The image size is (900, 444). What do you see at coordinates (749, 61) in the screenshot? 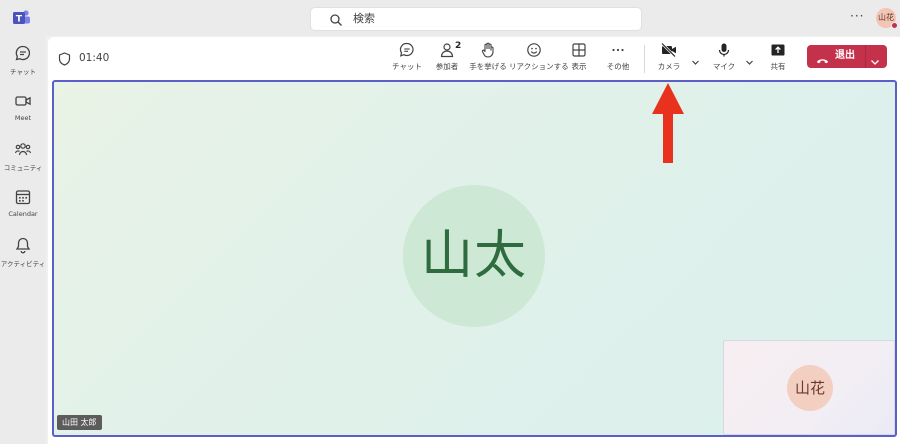
I see `mic-options-chevron-icon` at bounding box center [749, 61].